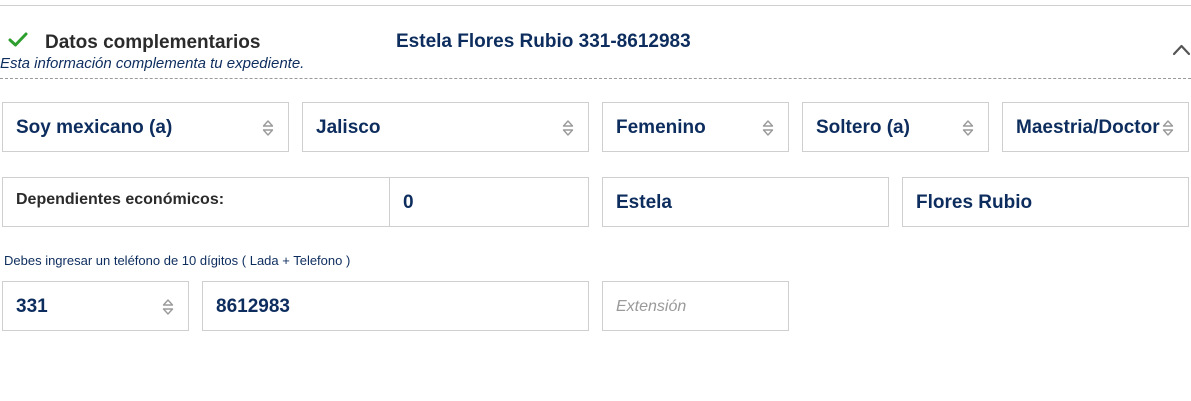 The height and width of the screenshot is (401, 1191). Describe the element at coordinates (1045, 202) in the screenshot. I see `last-names-input: Flores Rubio` at that location.